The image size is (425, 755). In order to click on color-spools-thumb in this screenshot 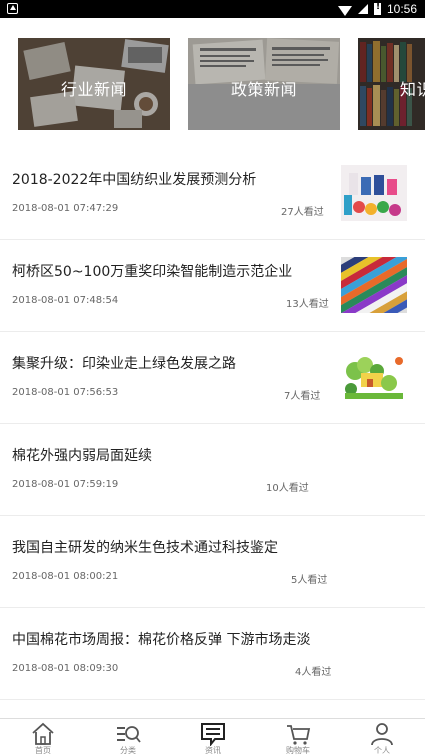, I will do `click(374, 193)`.